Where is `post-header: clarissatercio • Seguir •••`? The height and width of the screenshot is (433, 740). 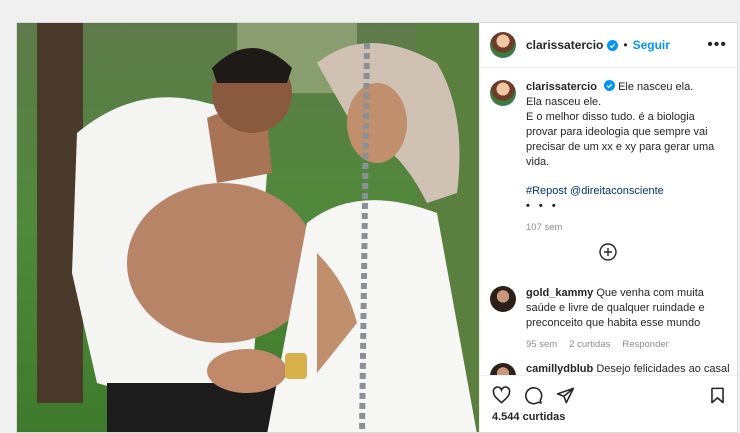
post-header: clarissatercio • Seguir ••• is located at coordinates (608, 45).